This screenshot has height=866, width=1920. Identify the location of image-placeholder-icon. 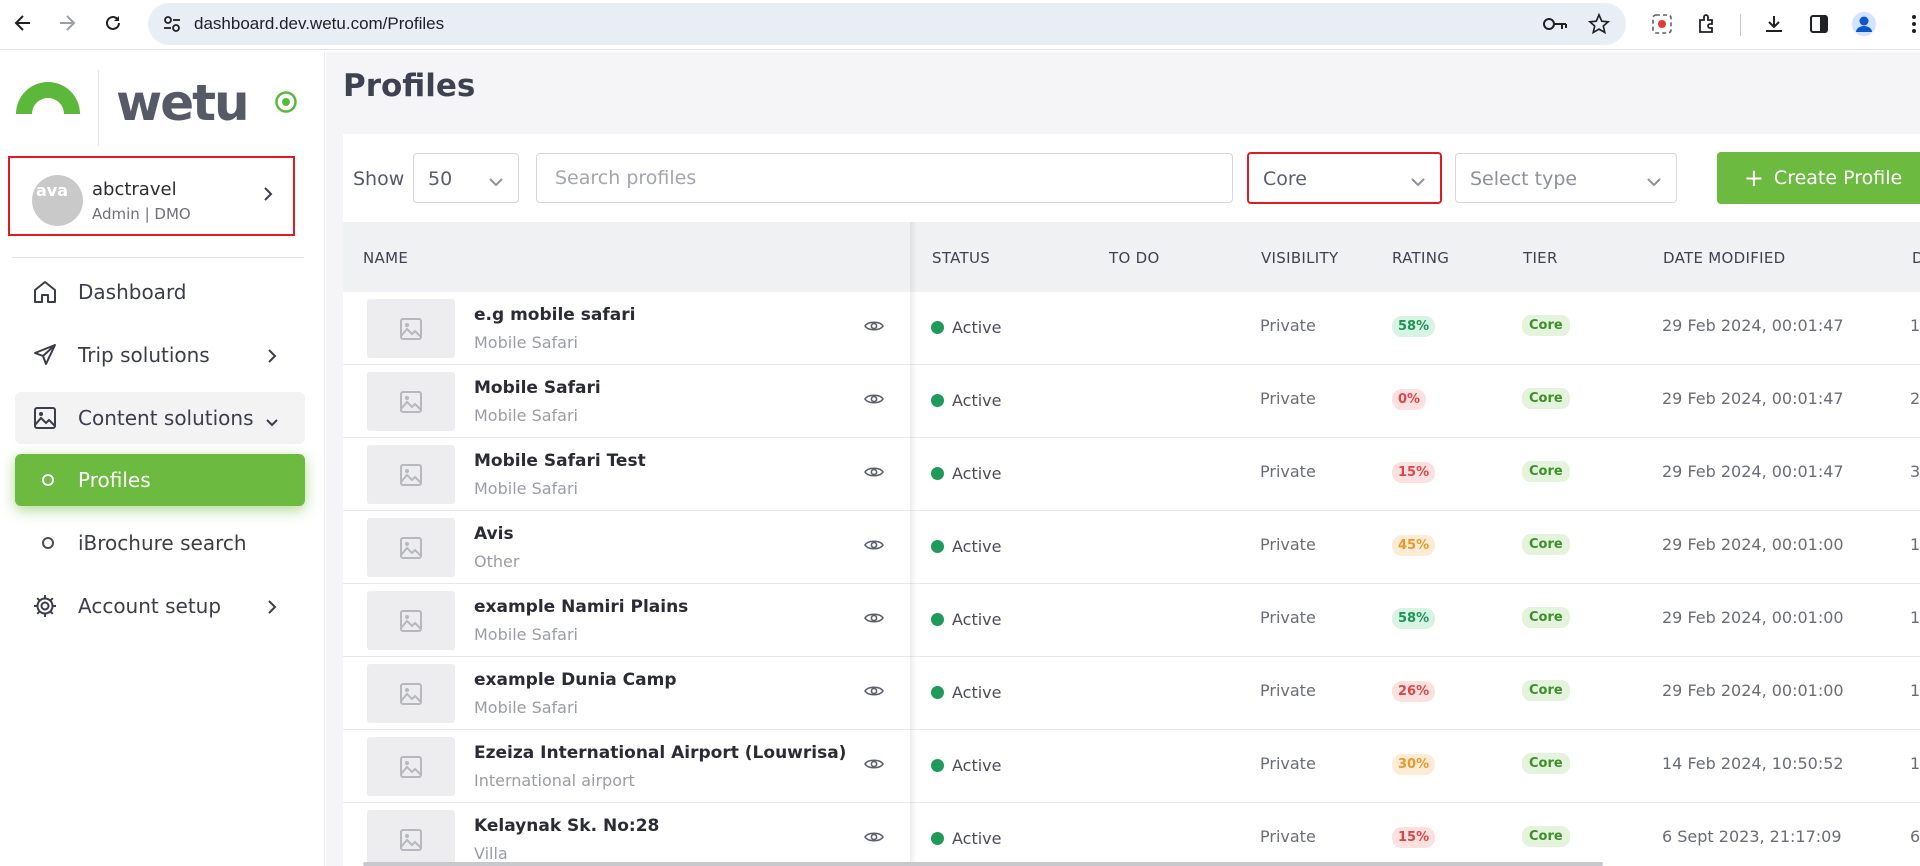
(411, 328).